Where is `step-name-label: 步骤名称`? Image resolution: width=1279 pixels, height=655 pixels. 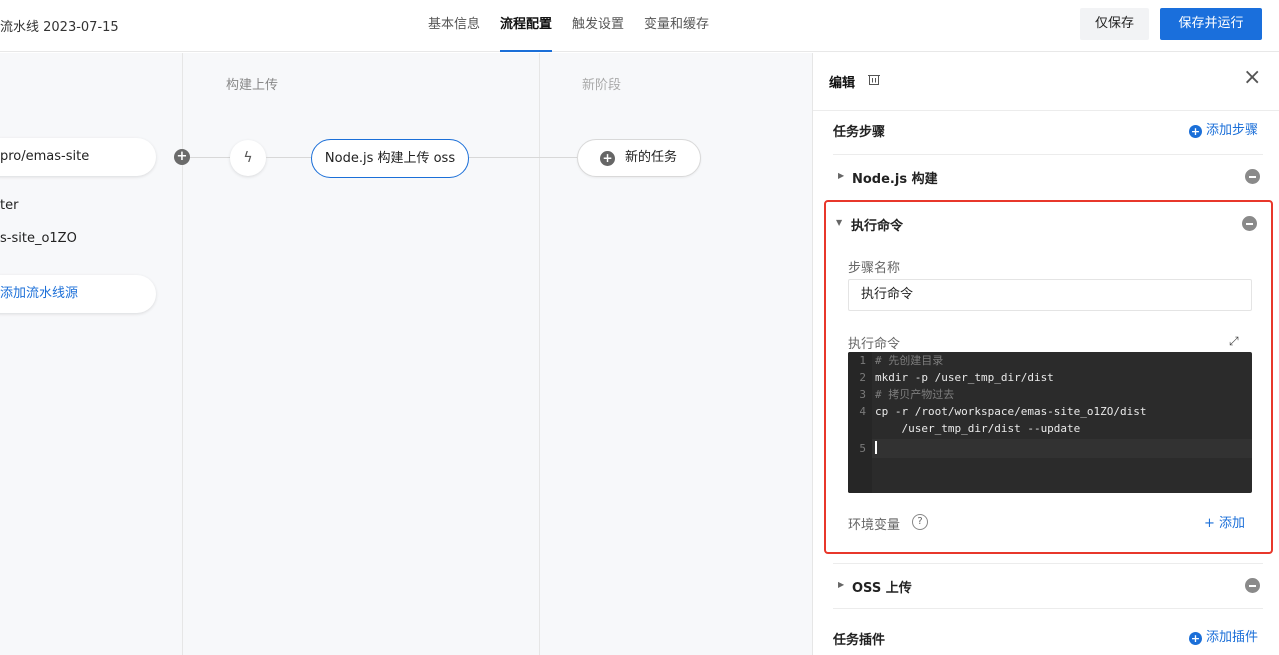 step-name-label: 步骤名称 is located at coordinates (874, 268).